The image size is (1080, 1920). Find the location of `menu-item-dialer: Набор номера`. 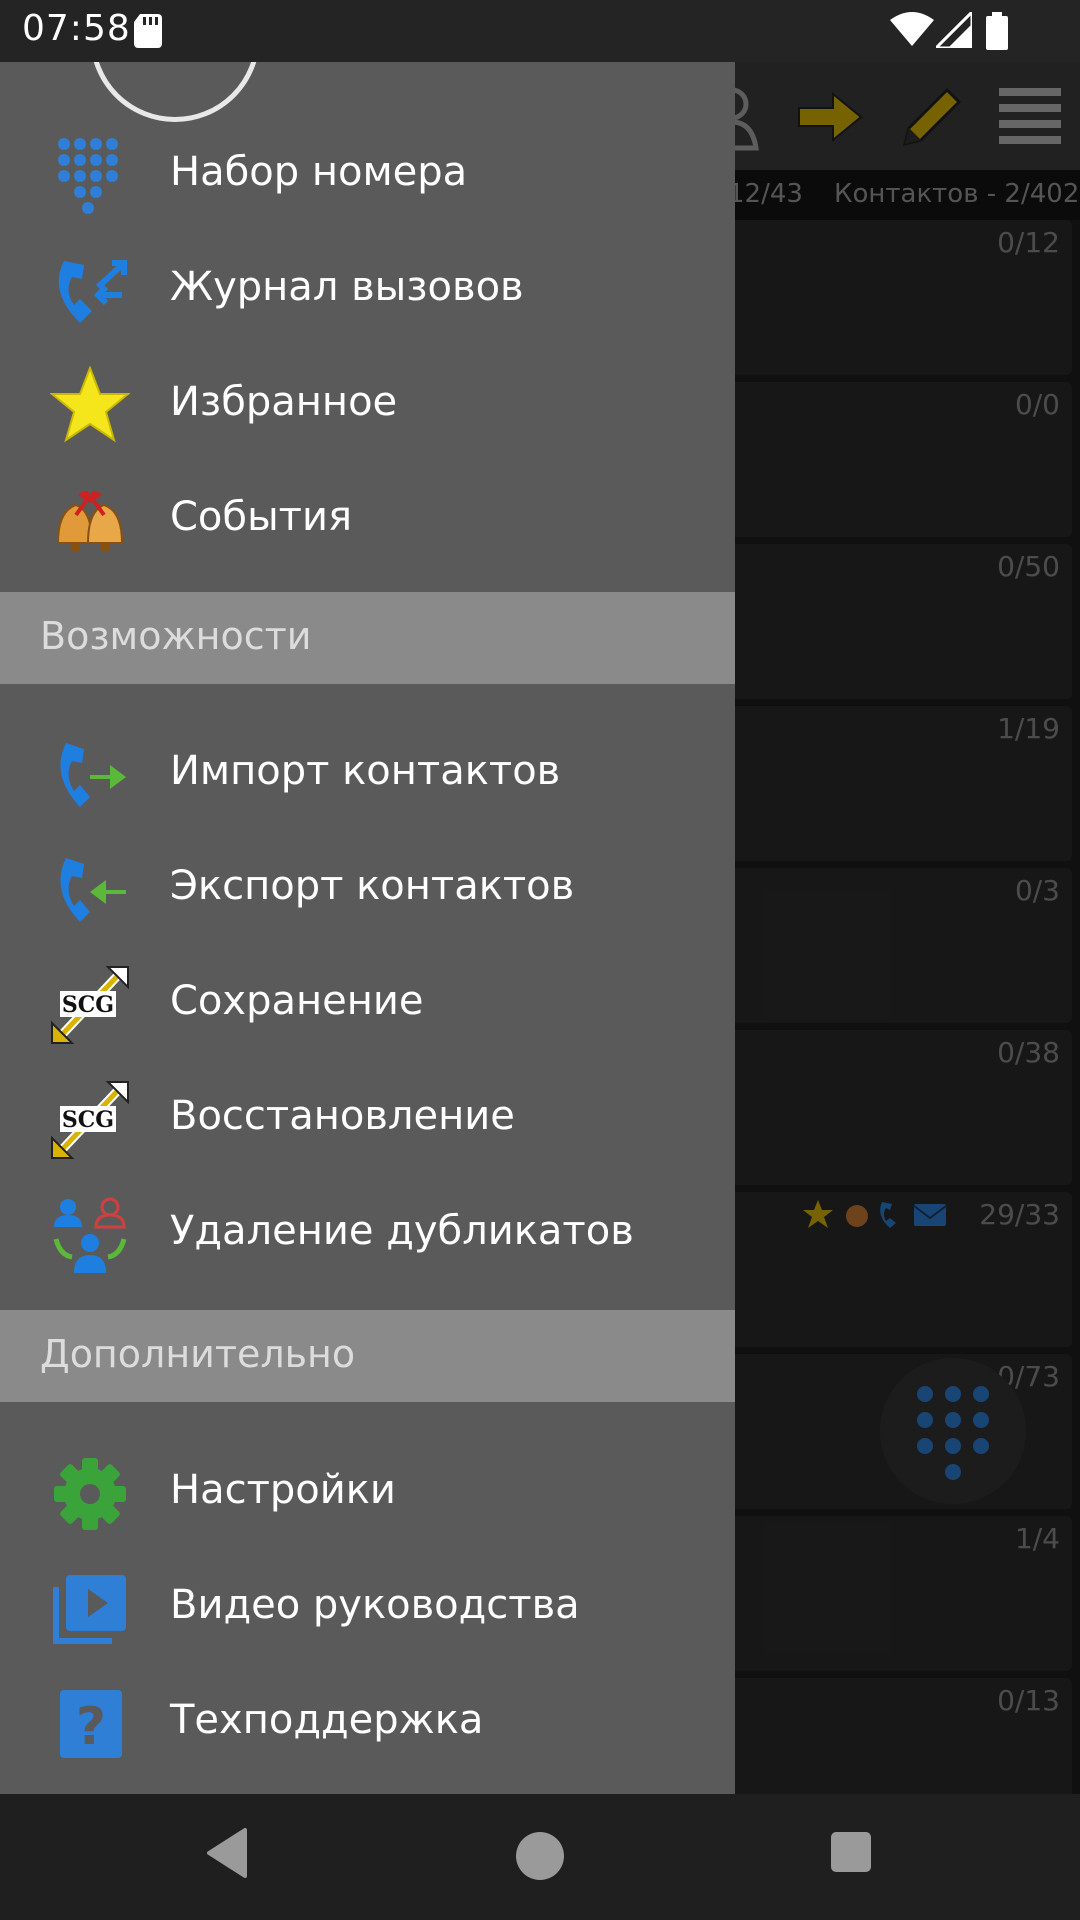

menu-item-dialer: Набор номера is located at coordinates (367, 171).